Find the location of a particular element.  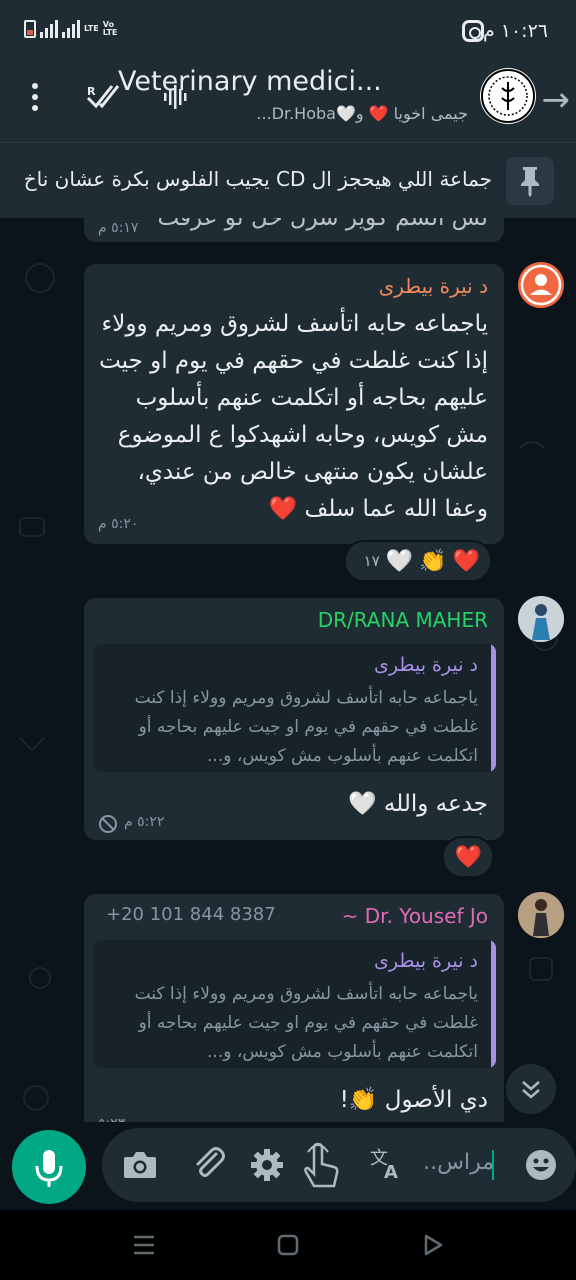

scroll-to-bottom-button is located at coordinates (531, 1089).